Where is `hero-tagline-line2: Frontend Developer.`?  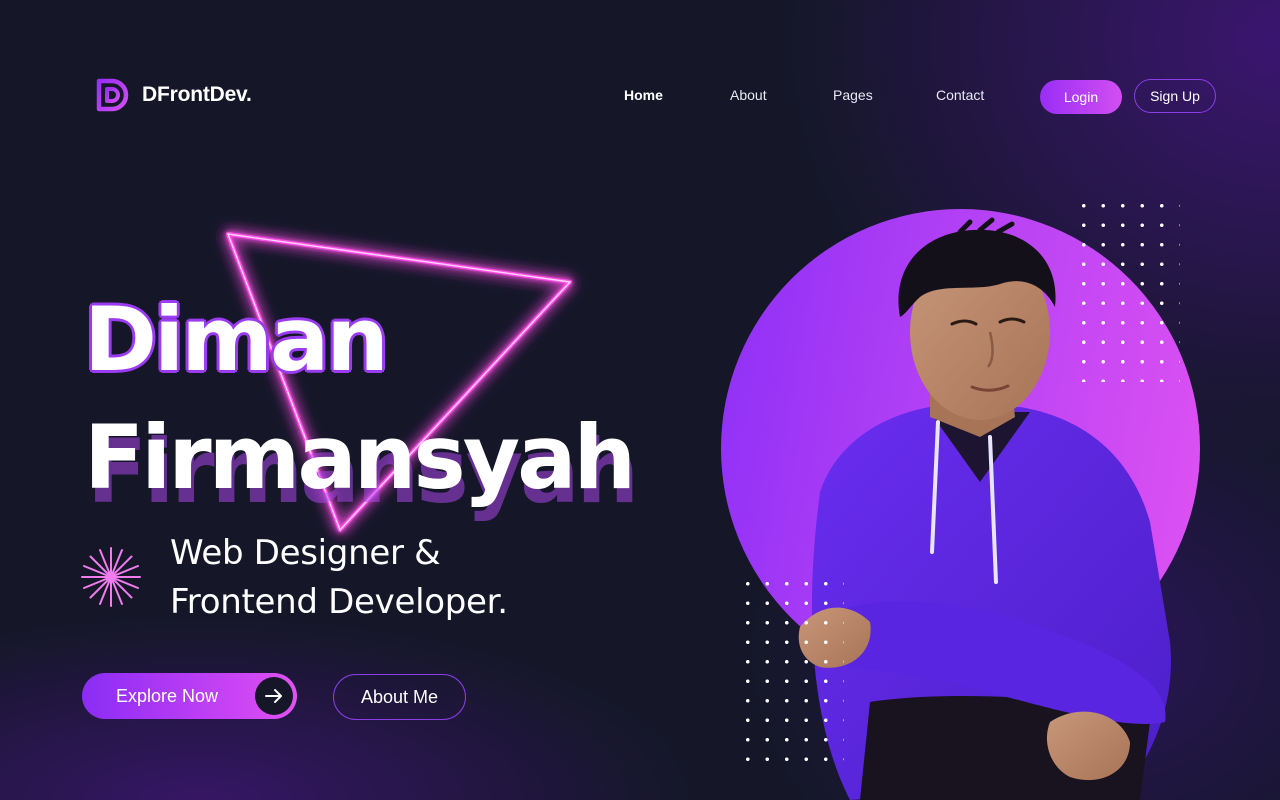
hero-tagline-line2: Frontend Developer. is located at coordinates (339, 602).